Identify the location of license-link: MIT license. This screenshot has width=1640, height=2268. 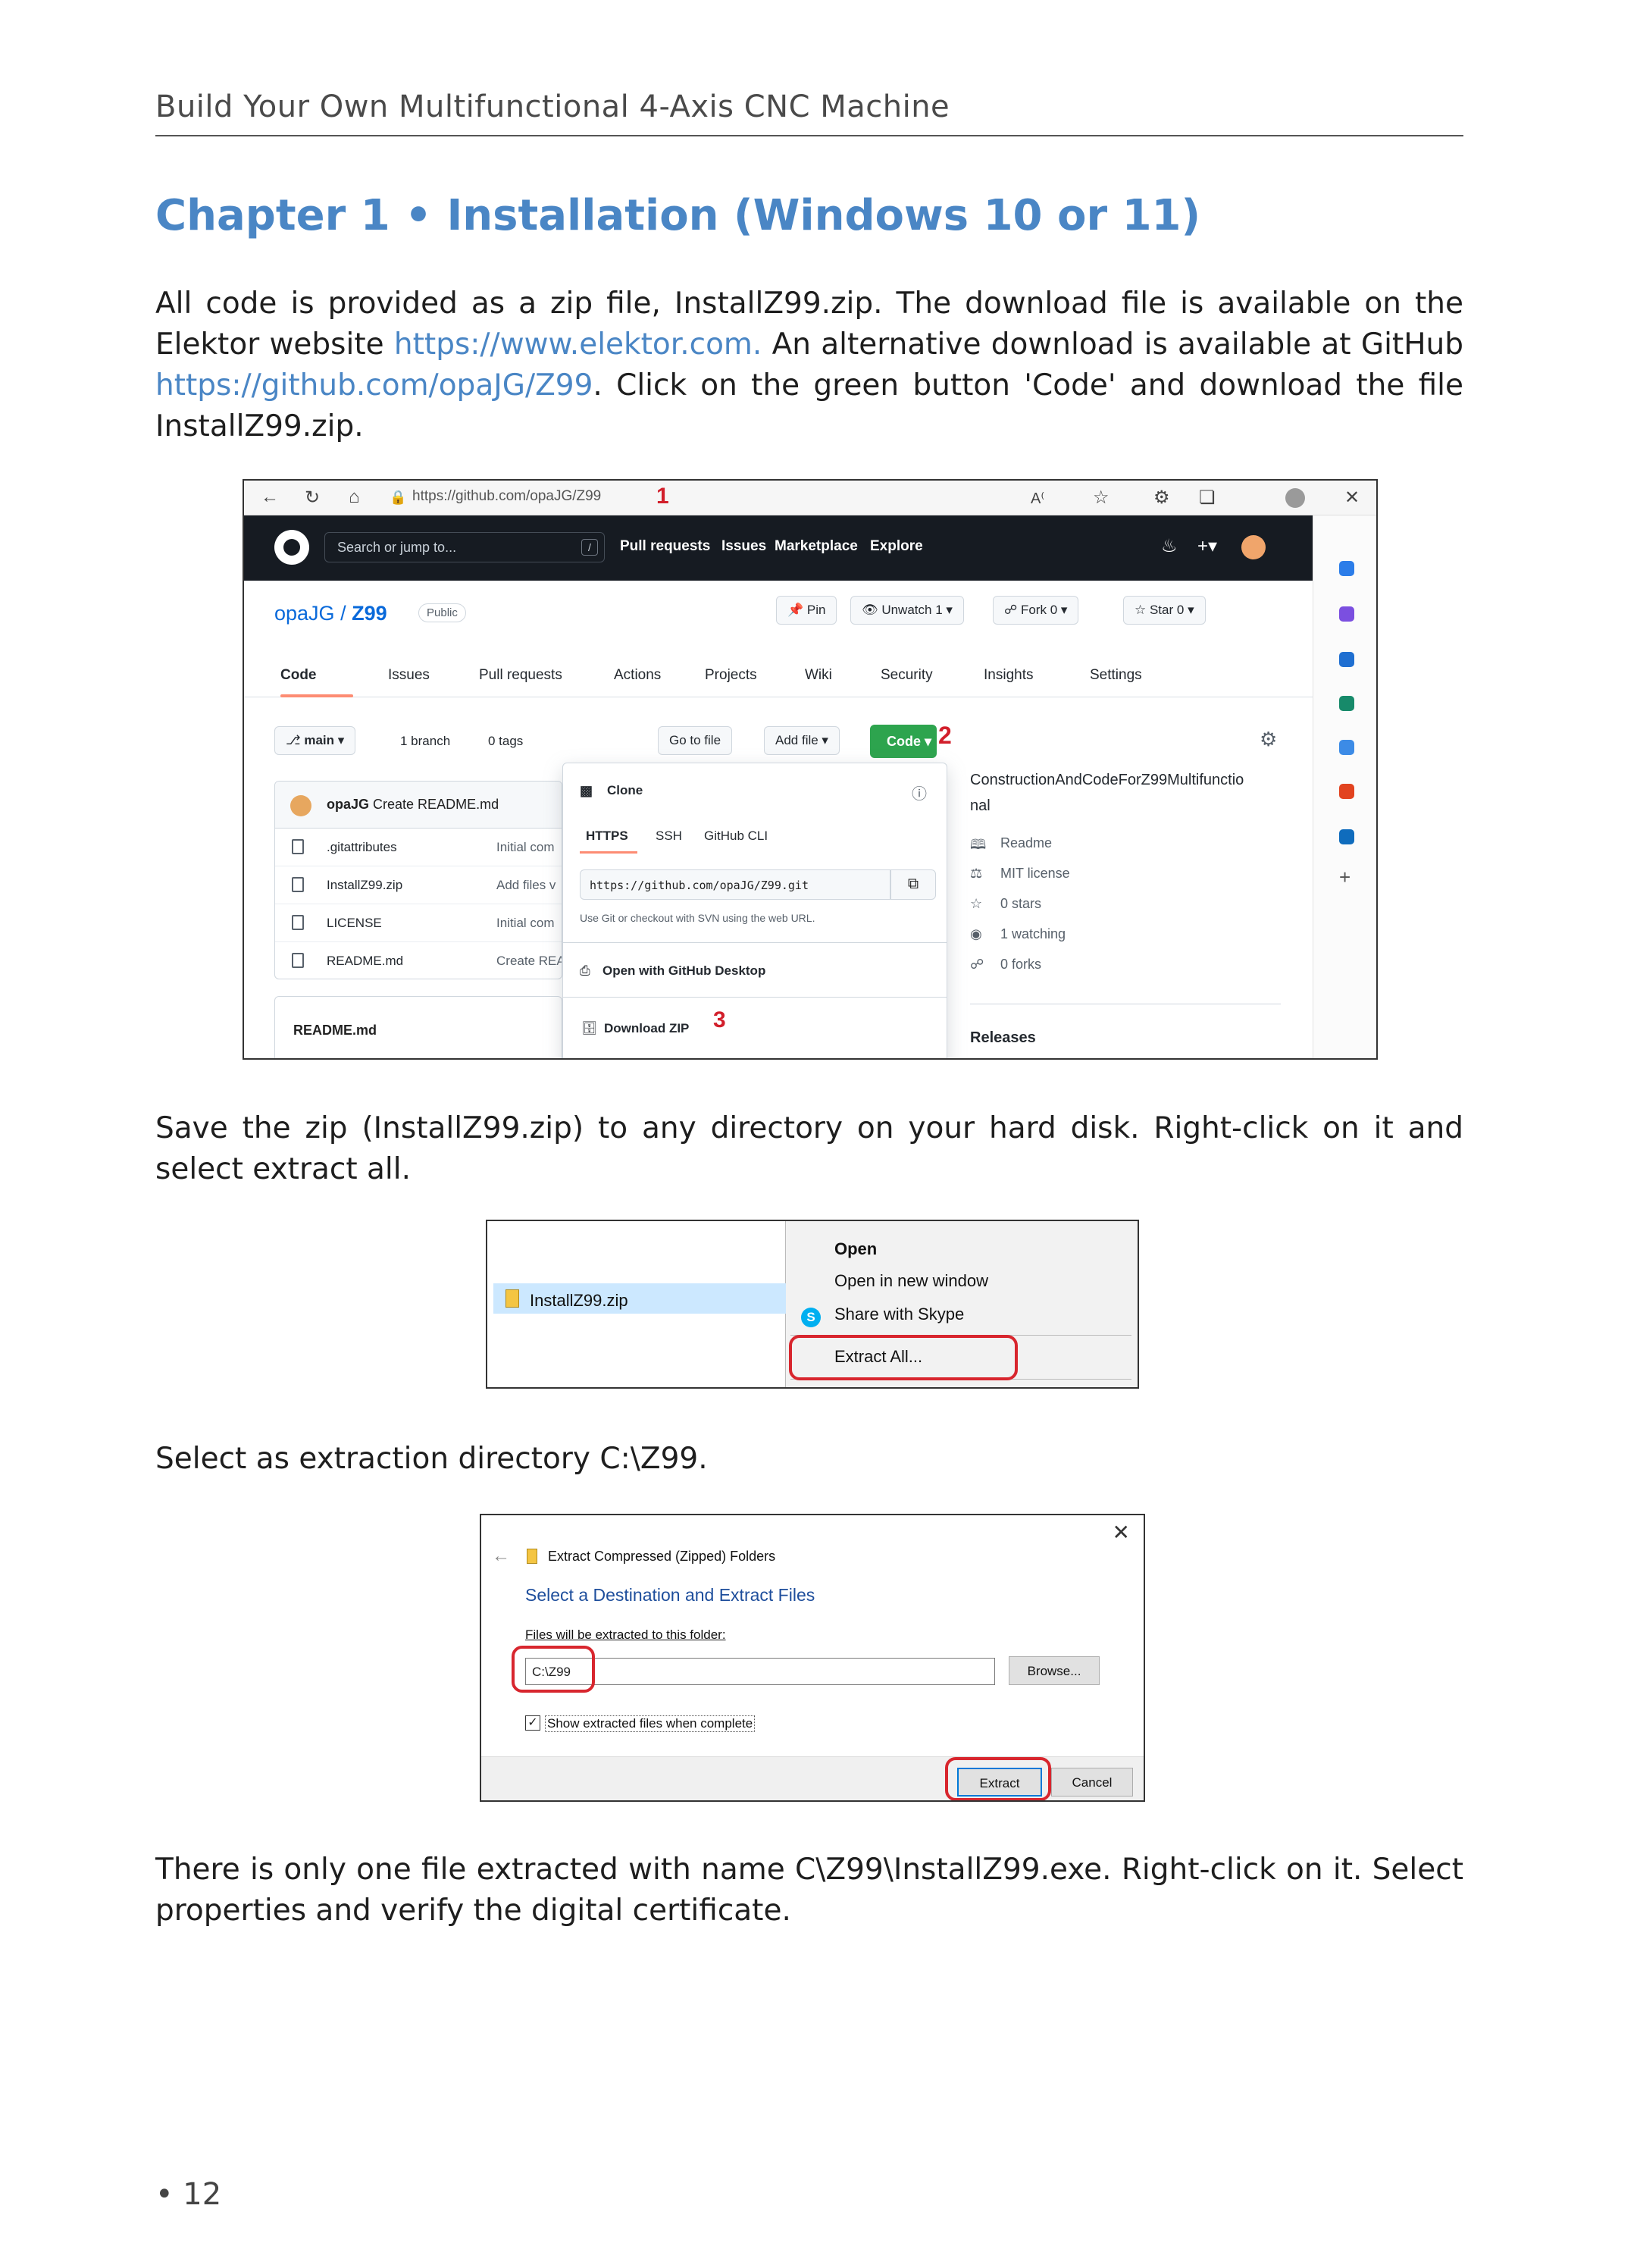
(1035, 874).